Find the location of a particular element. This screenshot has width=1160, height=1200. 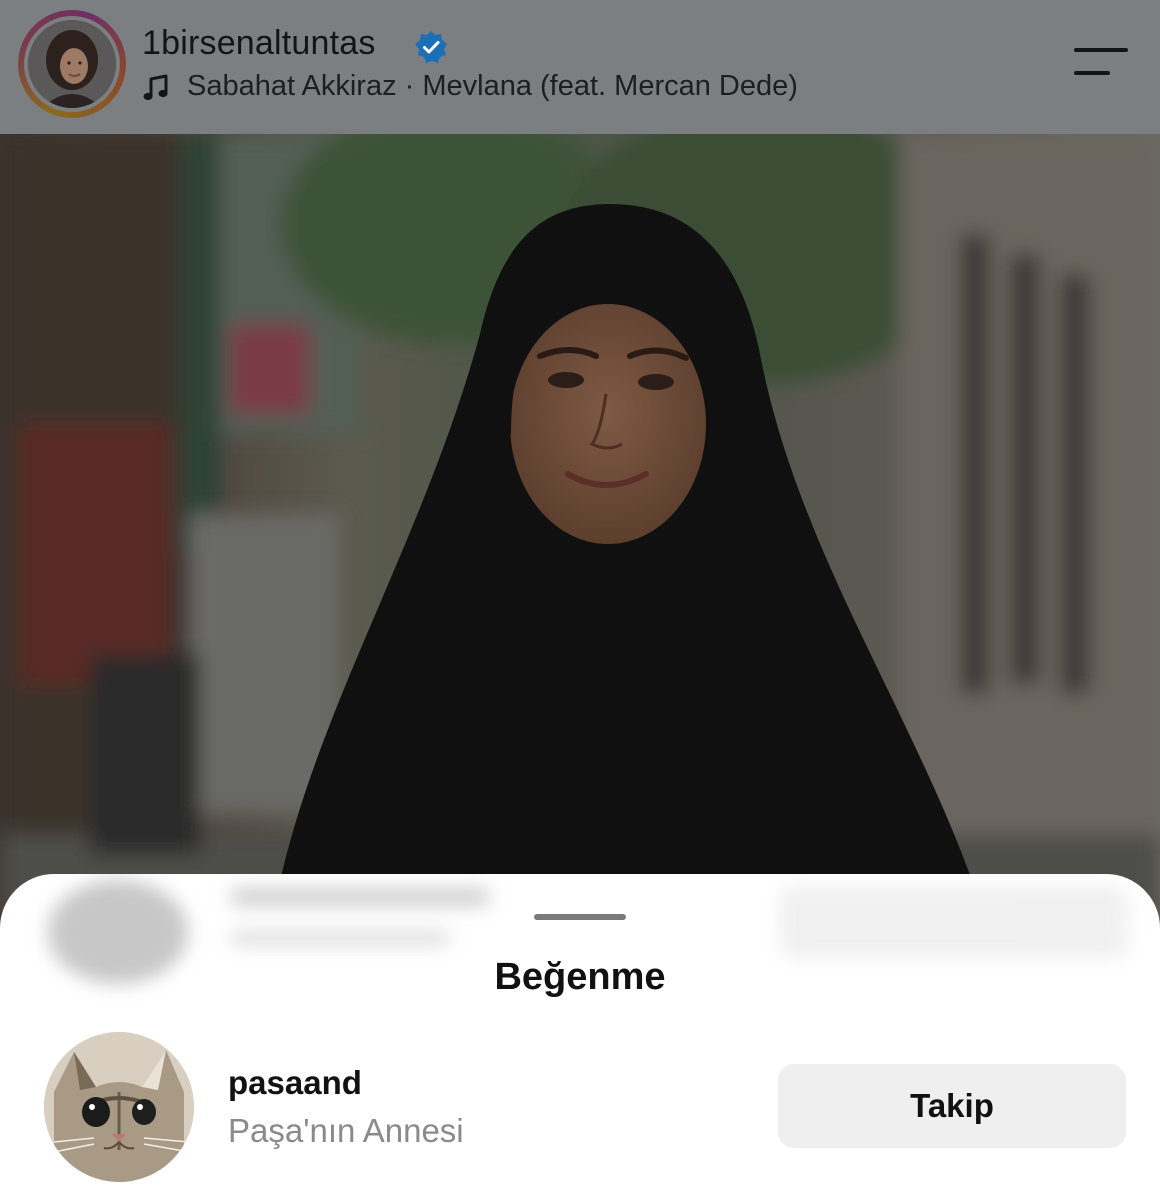

liker-avatar is located at coordinates (119, 1107).